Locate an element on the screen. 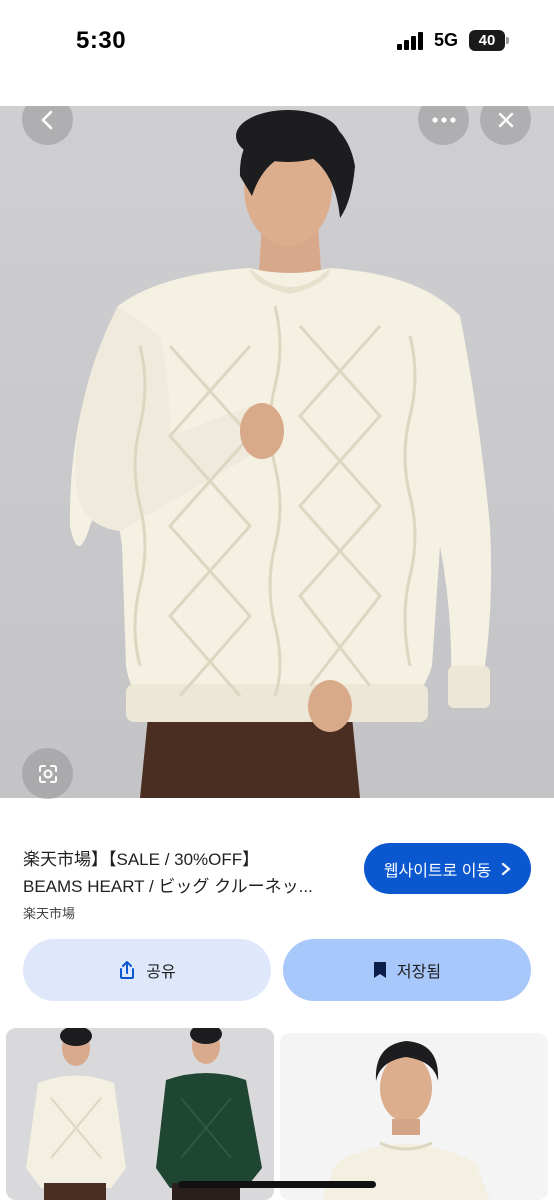  chevron-right-icon is located at coordinates (506, 868).